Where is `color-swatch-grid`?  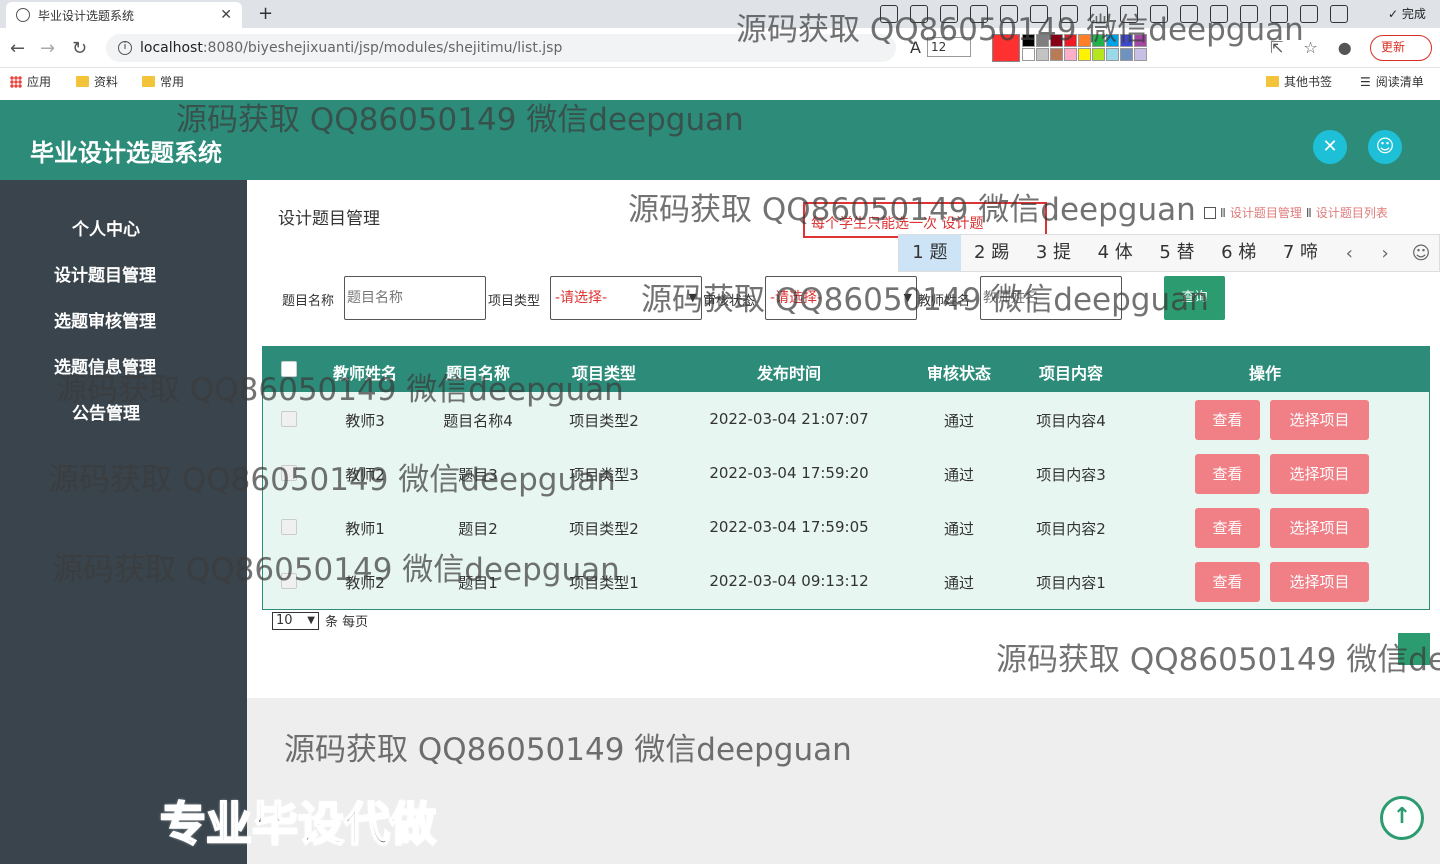 color-swatch-grid is located at coordinates (1084, 48).